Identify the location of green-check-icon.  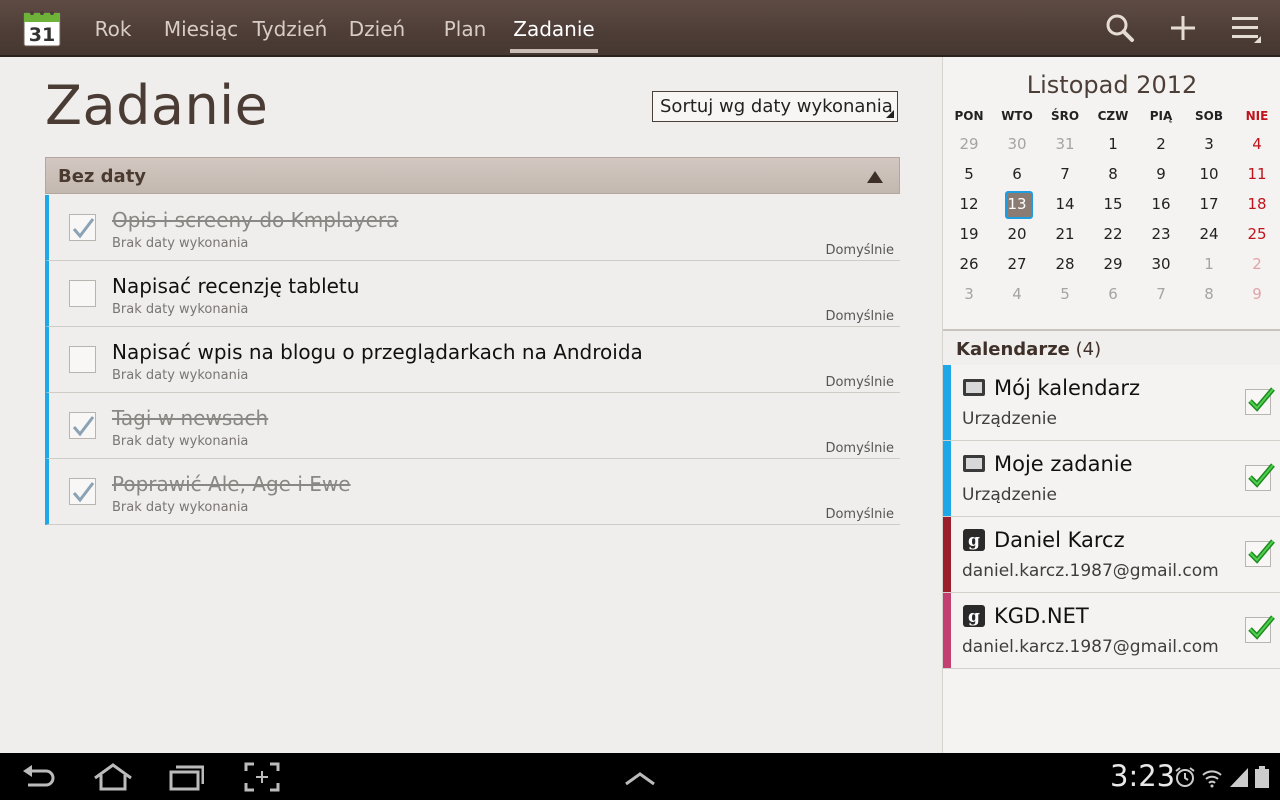
(1261, 551).